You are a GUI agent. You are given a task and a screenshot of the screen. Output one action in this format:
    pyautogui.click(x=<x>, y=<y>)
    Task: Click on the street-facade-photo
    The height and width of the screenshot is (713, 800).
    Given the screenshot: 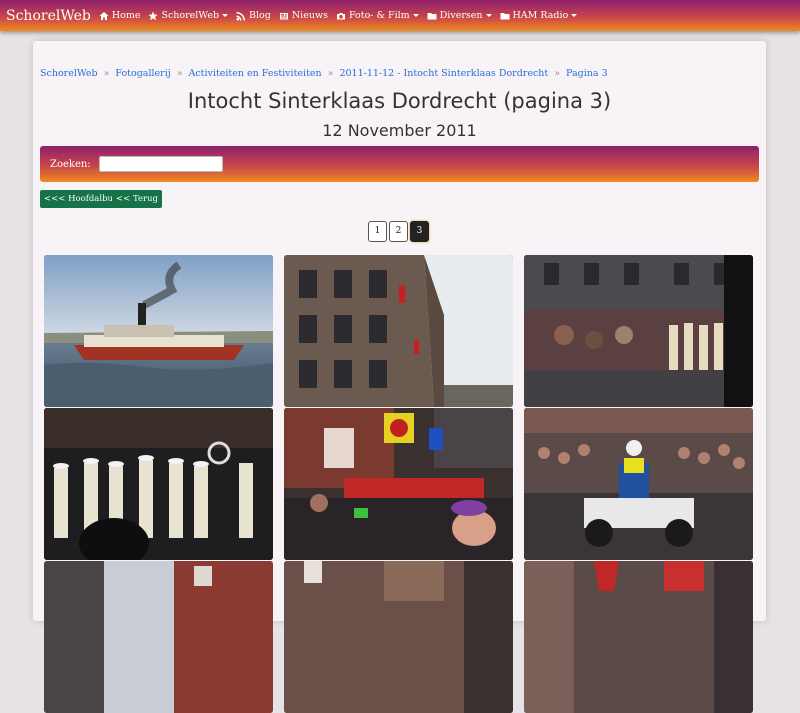 What is the action you would take?
    pyautogui.click(x=398, y=331)
    